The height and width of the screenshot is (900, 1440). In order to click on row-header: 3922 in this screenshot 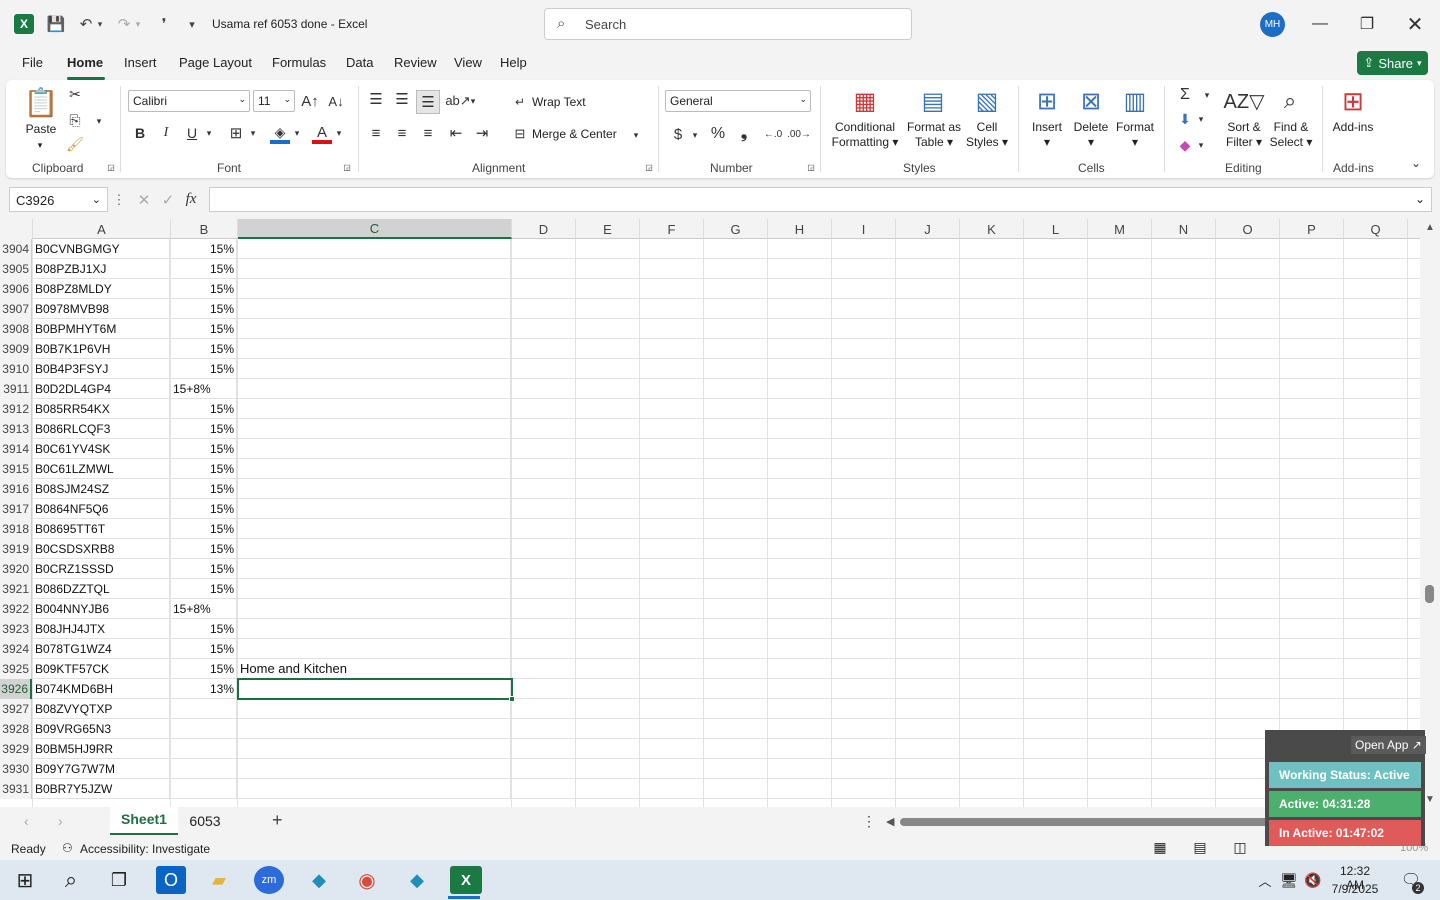, I will do `click(16, 609)`.